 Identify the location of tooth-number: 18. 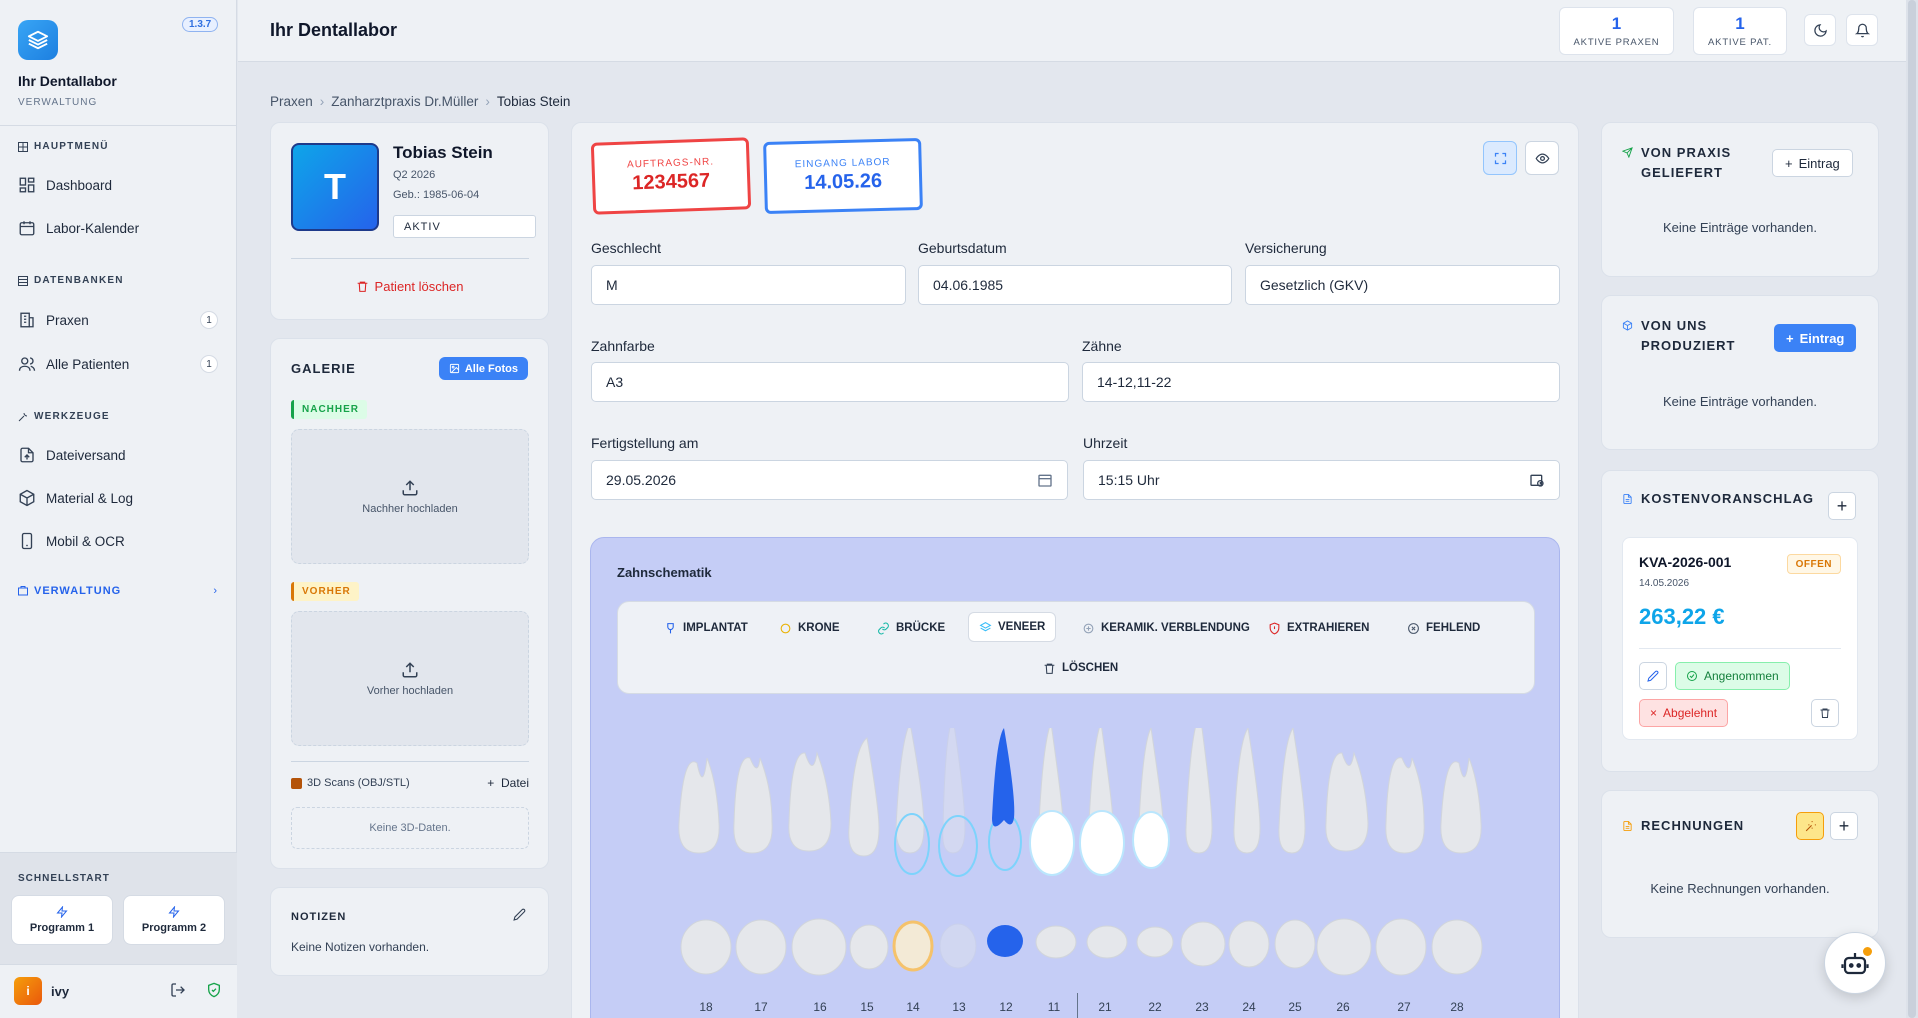
(706, 1007).